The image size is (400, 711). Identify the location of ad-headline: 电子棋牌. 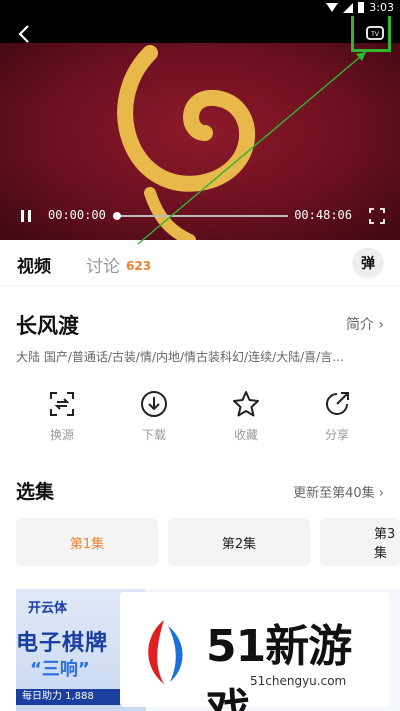
(62, 643).